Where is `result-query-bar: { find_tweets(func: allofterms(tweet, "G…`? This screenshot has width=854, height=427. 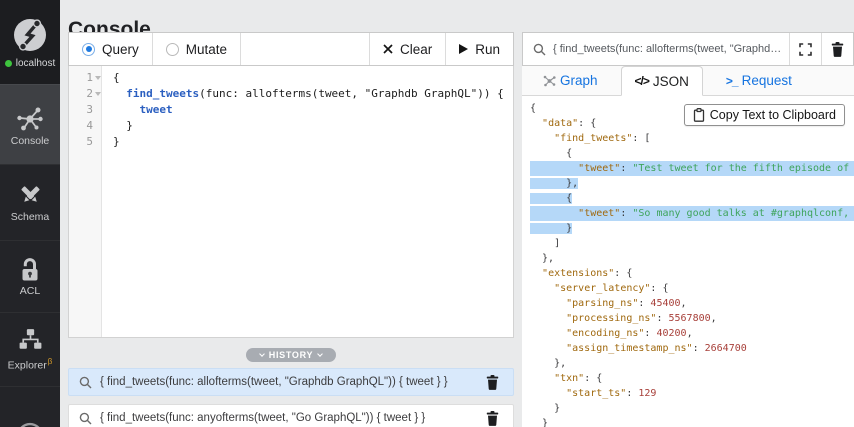
result-query-bar: { find_tweets(func: allofterms(tweet, "G… is located at coordinates (688, 49).